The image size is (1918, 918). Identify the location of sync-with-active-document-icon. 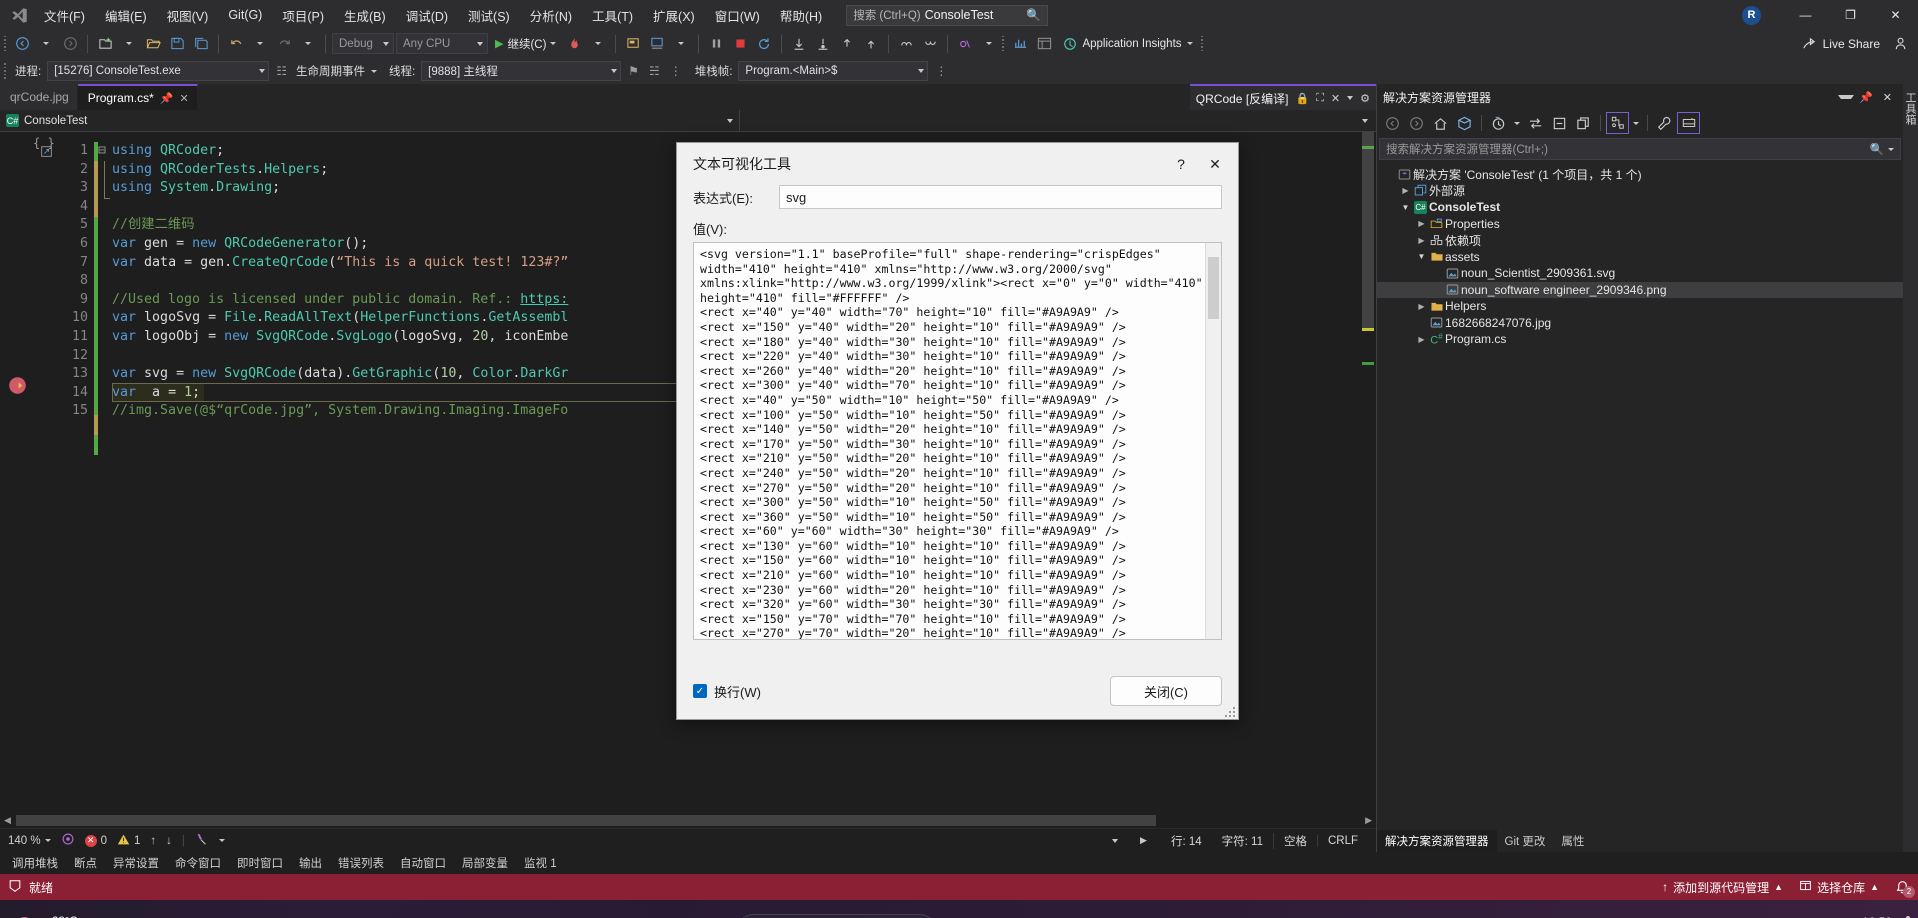
(1535, 123).